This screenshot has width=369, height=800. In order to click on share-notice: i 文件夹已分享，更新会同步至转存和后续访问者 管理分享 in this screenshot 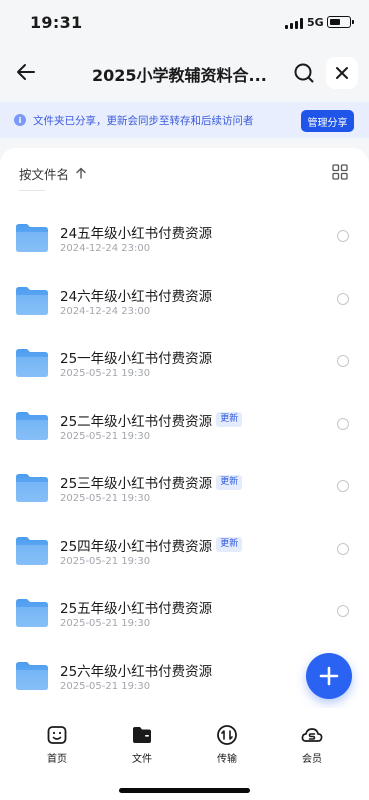, I will do `click(184, 120)`.